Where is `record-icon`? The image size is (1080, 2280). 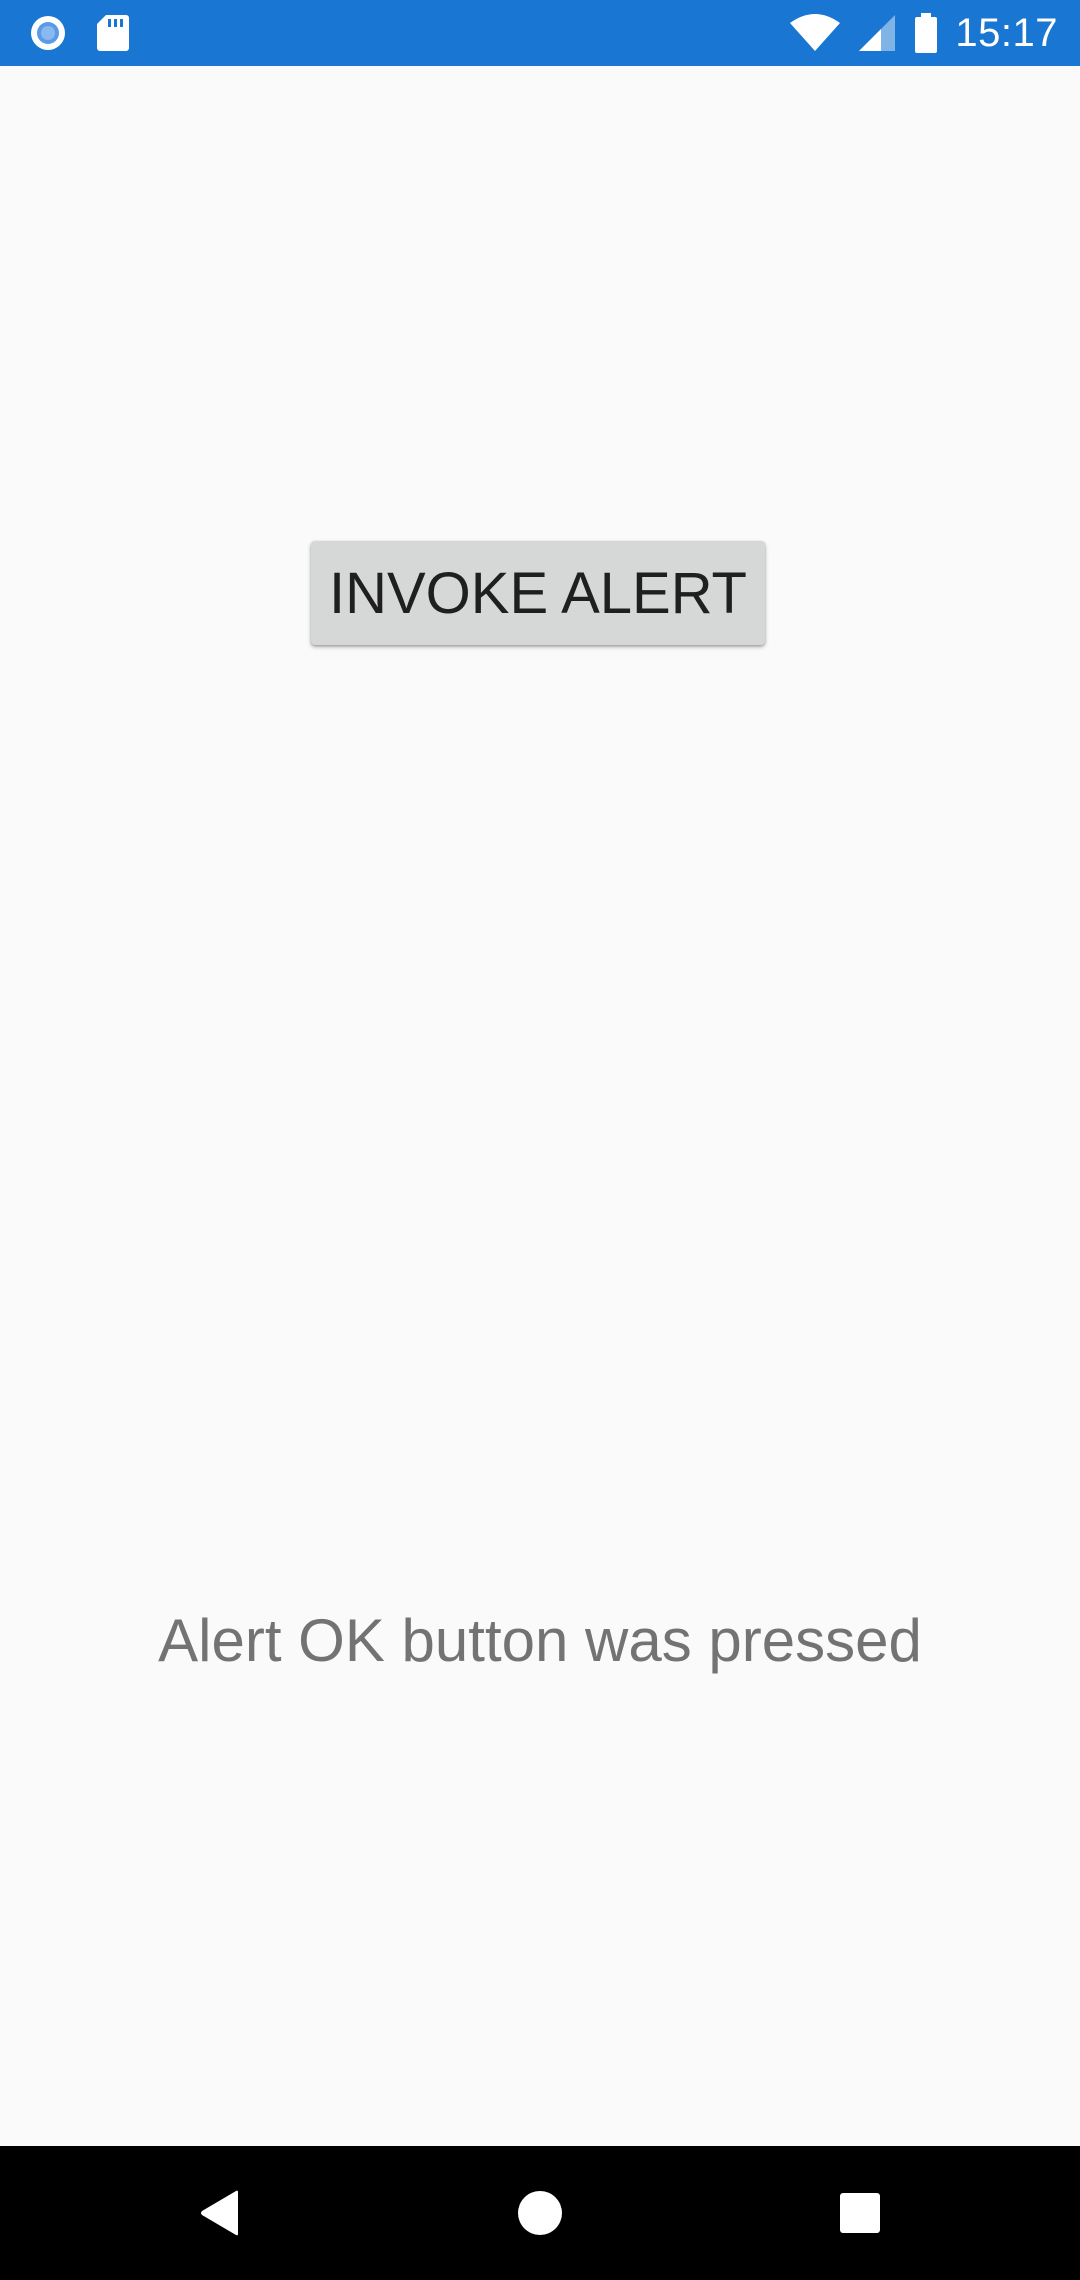 record-icon is located at coordinates (48, 33).